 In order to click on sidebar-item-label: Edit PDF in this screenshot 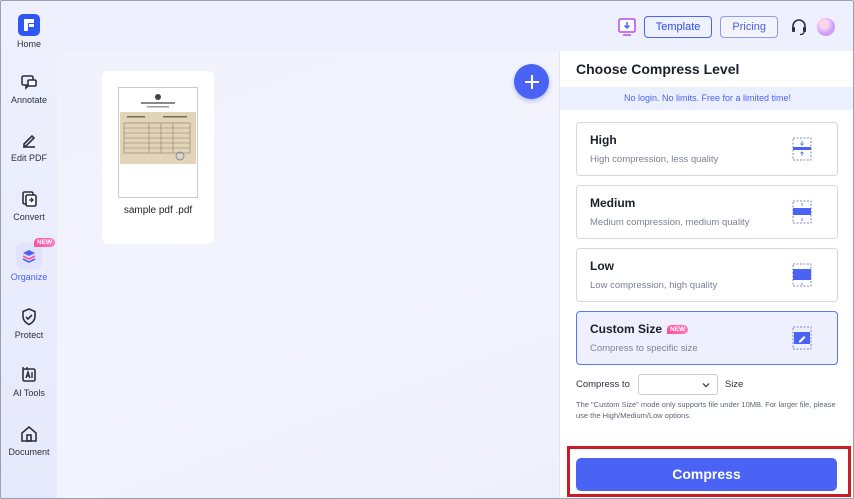, I will do `click(28, 158)`.